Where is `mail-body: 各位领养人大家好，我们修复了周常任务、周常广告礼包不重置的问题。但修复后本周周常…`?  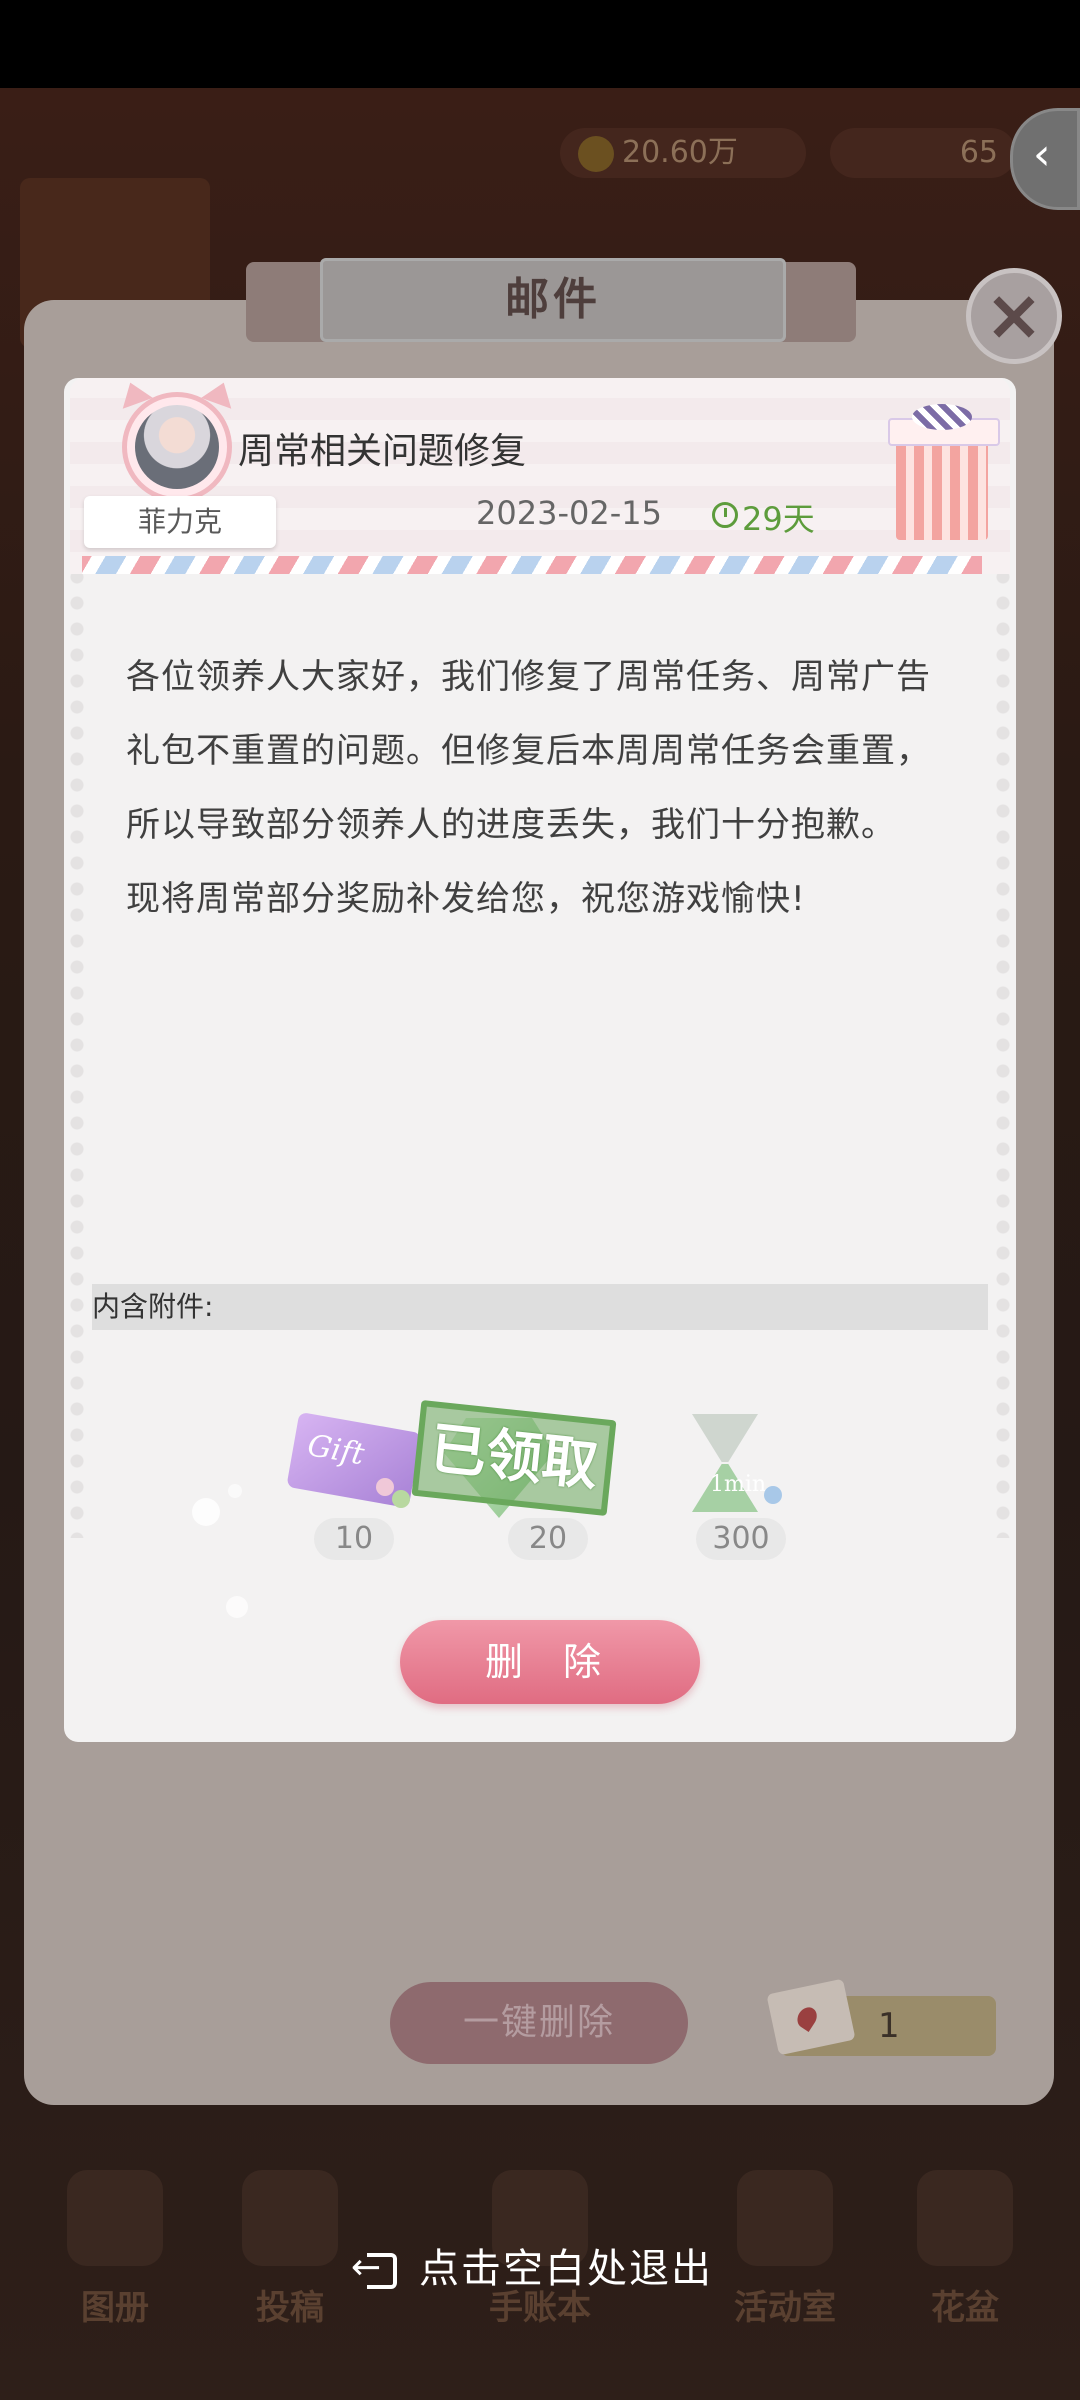 mail-body: 各位领养人大家好，我们修复了周常任务、周常广告礼包不重置的问题。但修复后本周周常… is located at coordinates (541, 788).